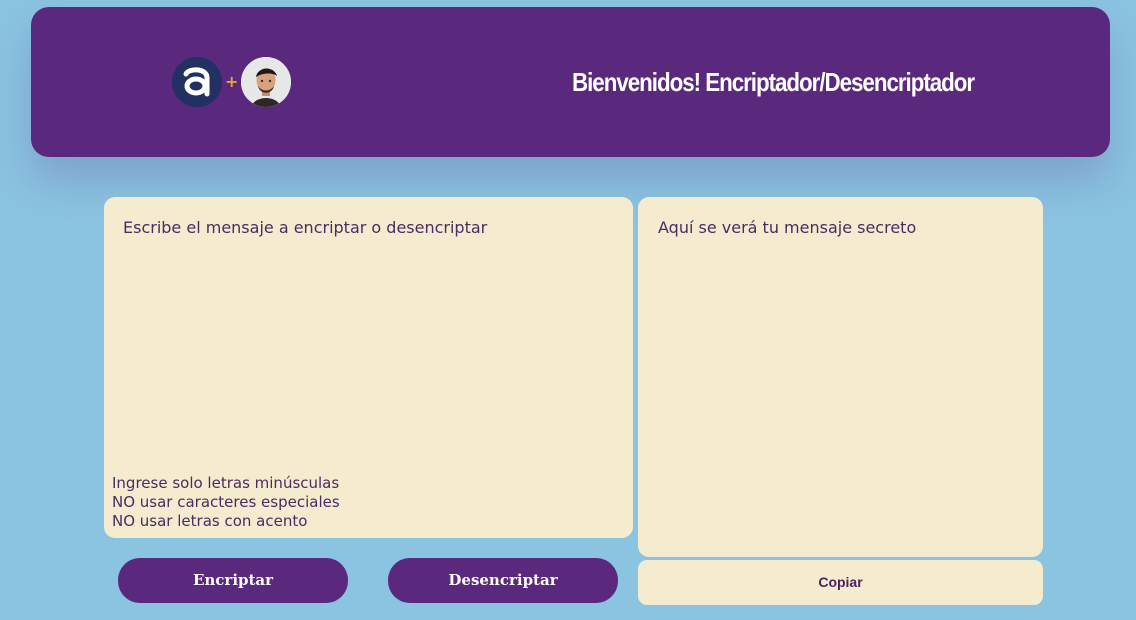 The width and height of the screenshot is (1136, 620). Describe the element at coordinates (233, 580) in the screenshot. I see `encrypt-button: Encriptar` at that location.